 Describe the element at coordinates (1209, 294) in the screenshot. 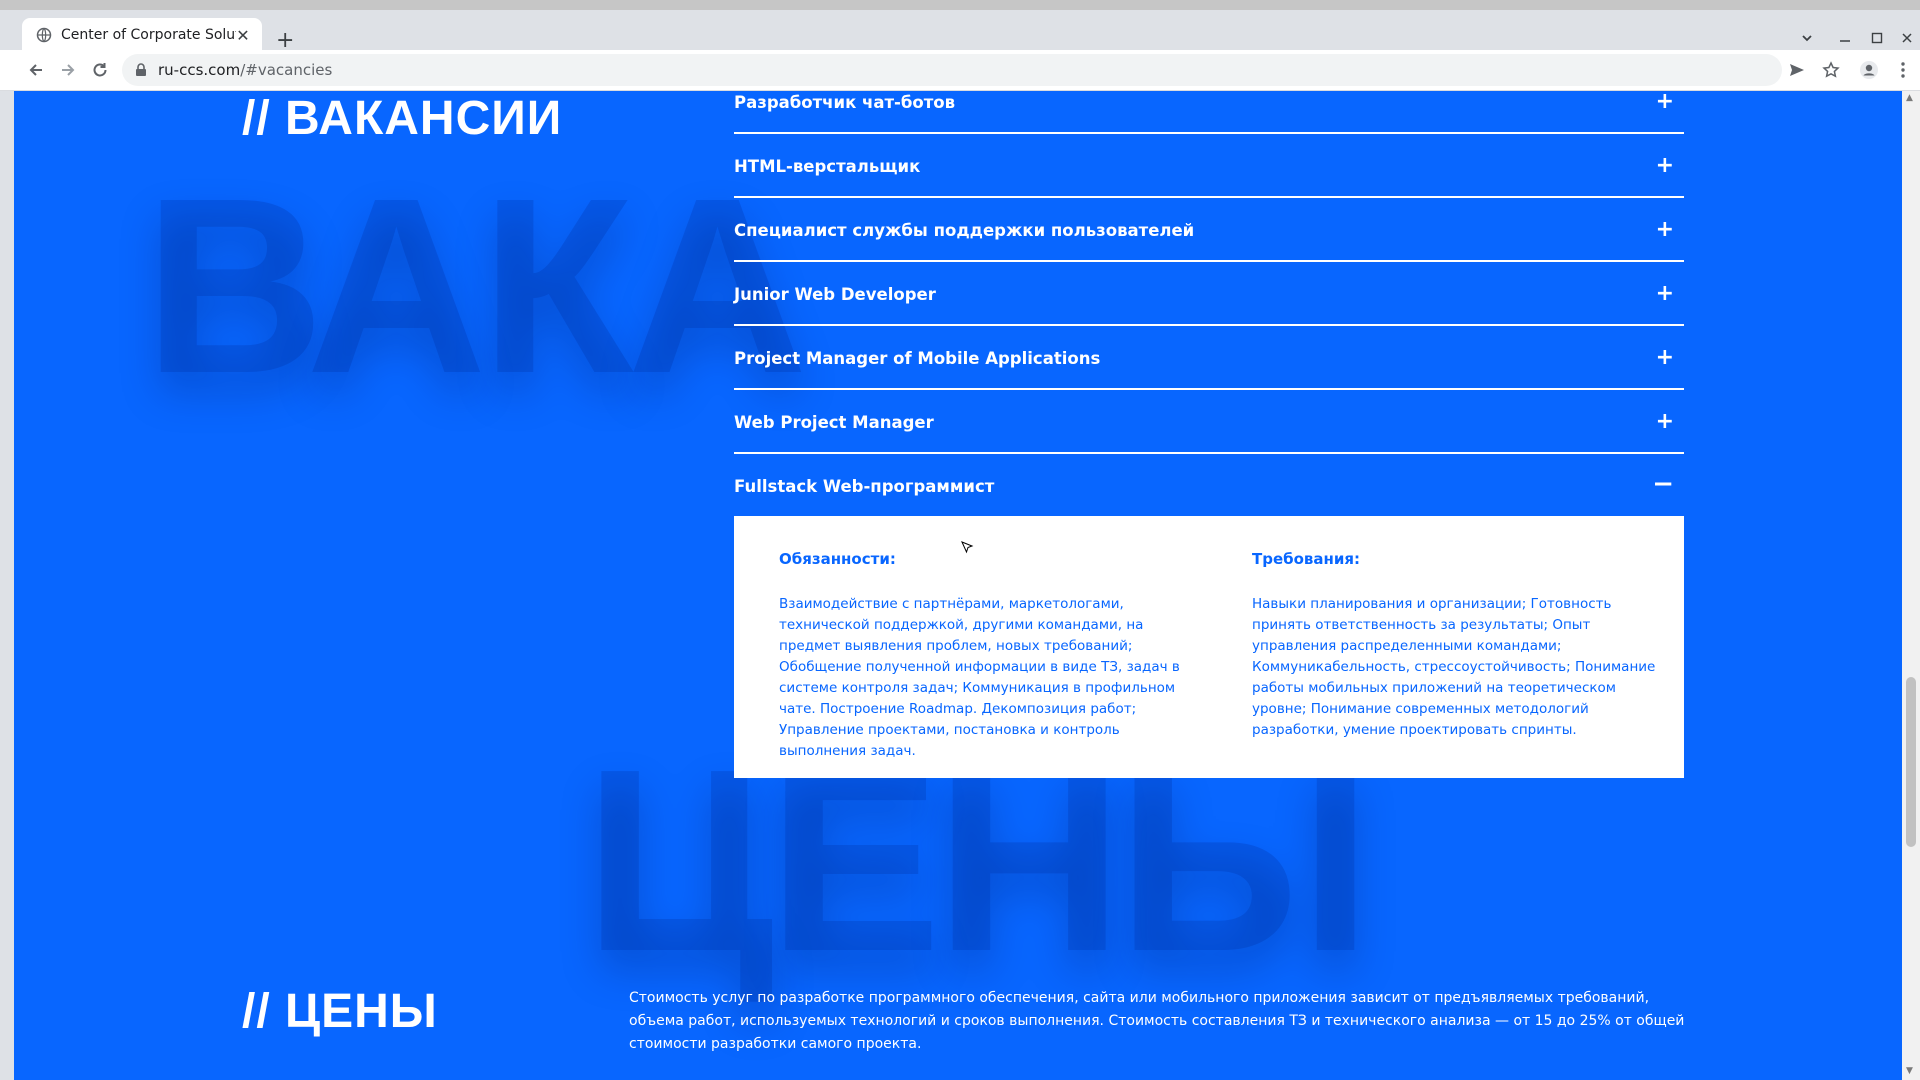

I see `vacancy-item: Junior Web Developer +` at that location.